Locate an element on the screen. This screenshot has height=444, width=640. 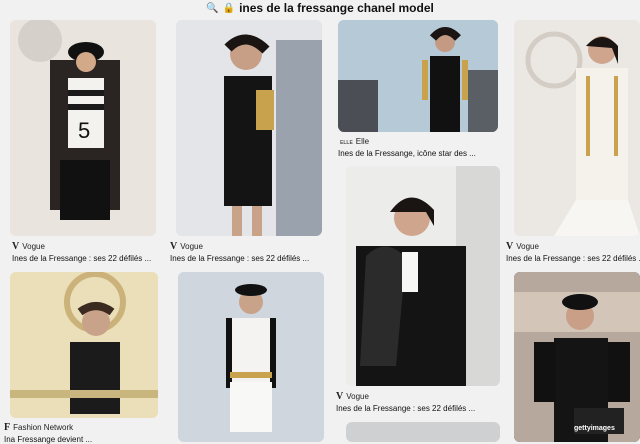
pin-source-8: V Vogue is located at coordinates (522, 246).